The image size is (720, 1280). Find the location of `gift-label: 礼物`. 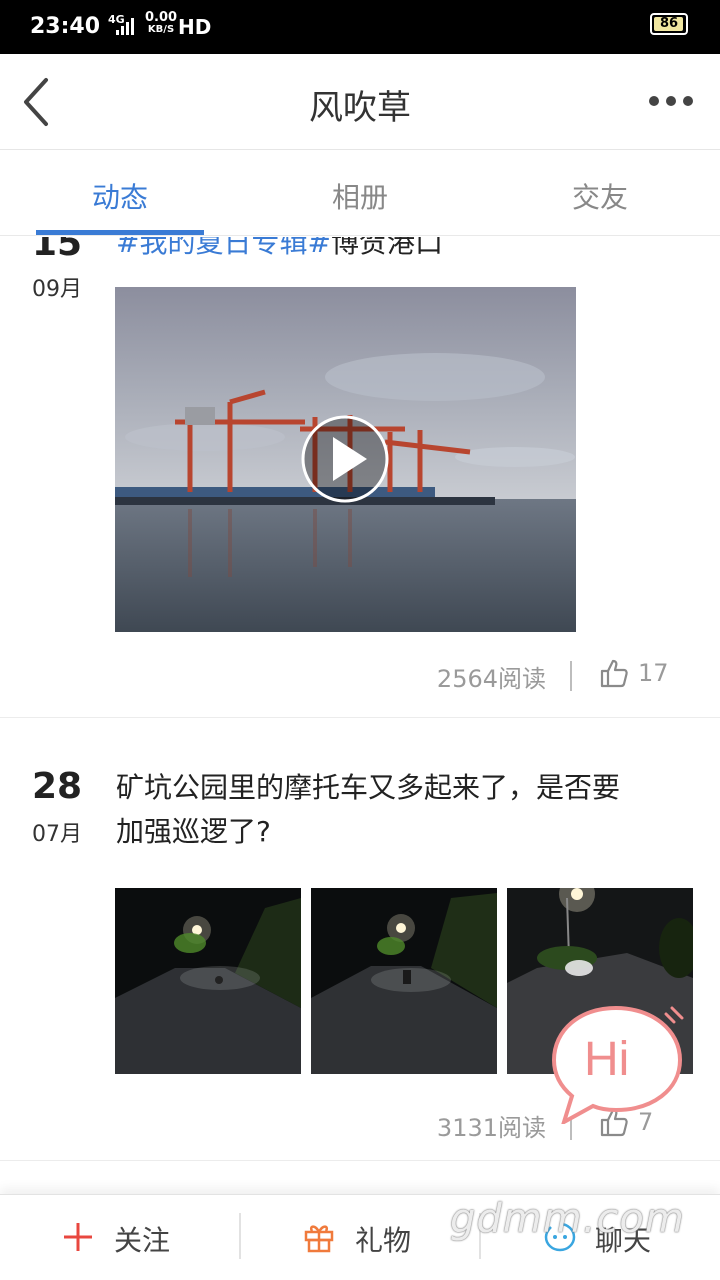

gift-label: 礼物 is located at coordinates (383, 1240).